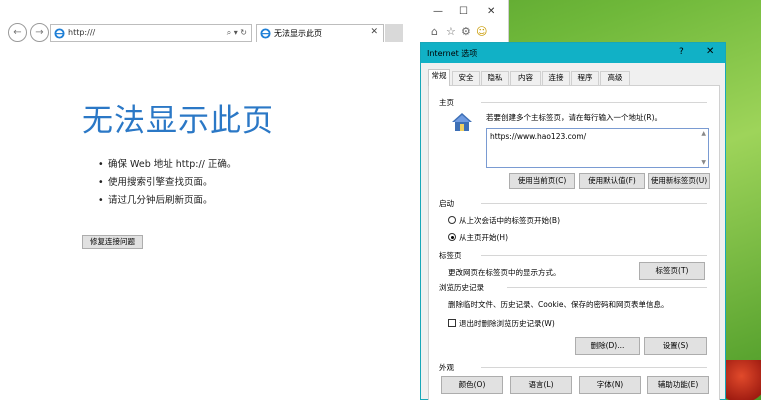 Image resolution: width=761 pixels, height=400 pixels. I want to click on list-item: 使用搜索引擎查找页面。, so click(167, 185).